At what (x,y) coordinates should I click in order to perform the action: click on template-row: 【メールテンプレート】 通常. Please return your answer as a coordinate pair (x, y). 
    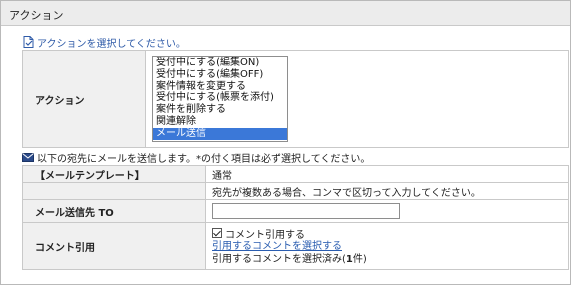
    Looking at the image, I should click on (295, 174).